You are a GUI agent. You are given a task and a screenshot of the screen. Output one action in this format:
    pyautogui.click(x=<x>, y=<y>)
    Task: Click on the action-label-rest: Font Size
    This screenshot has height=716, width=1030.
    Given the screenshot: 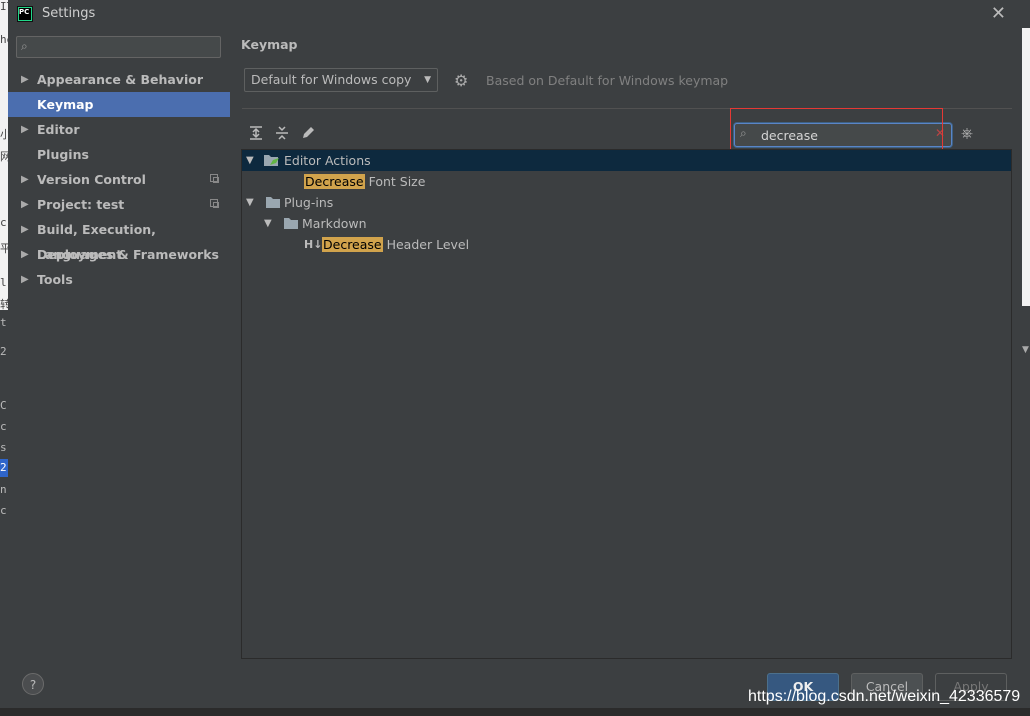 What is the action you would take?
    pyautogui.click(x=395, y=181)
    